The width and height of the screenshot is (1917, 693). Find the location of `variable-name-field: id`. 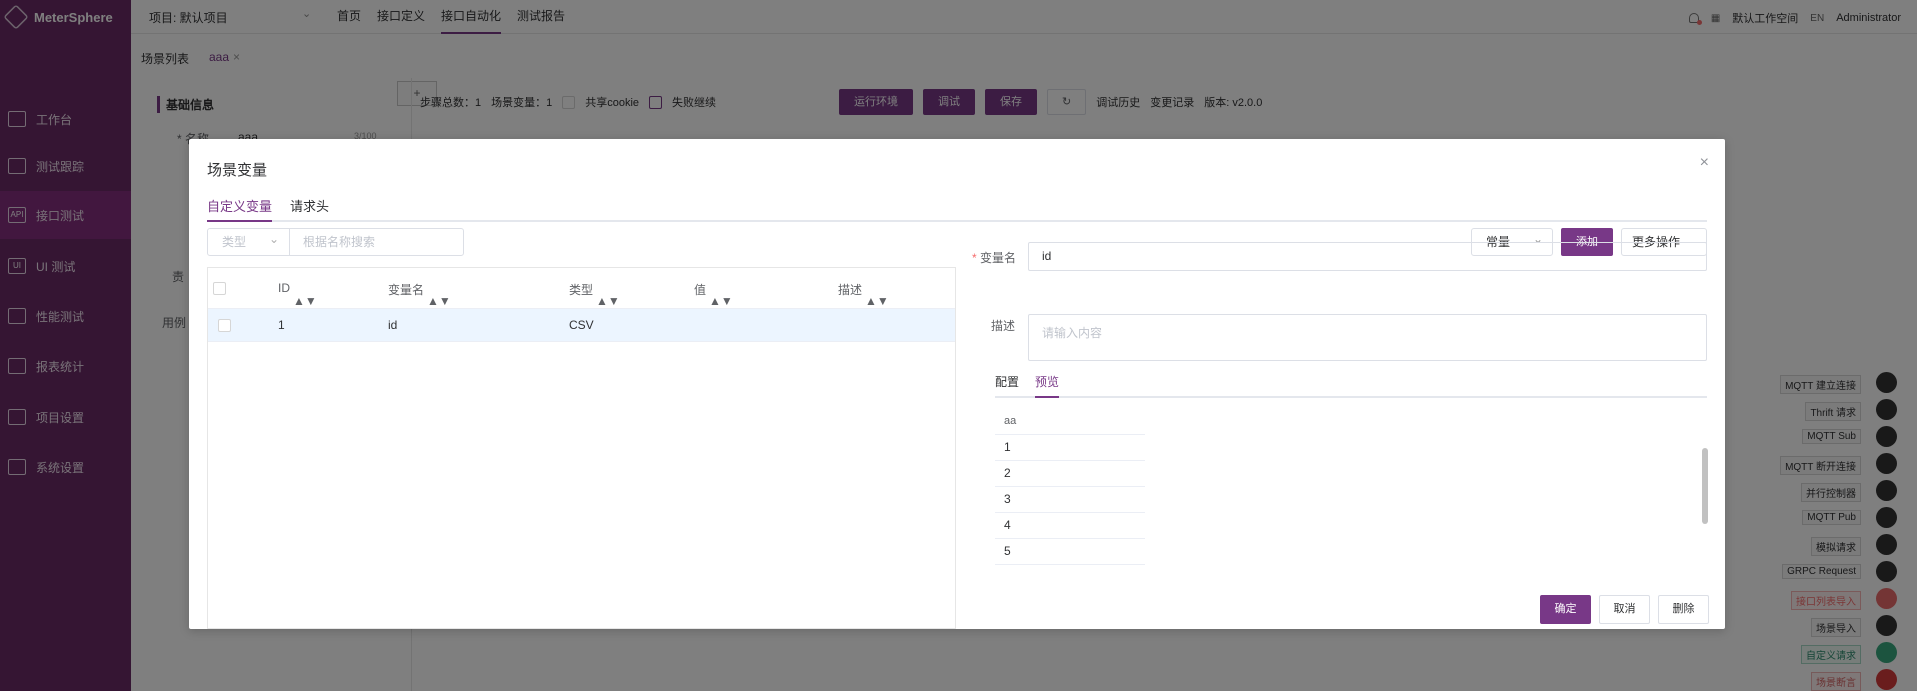

variable-name-field: id is located at coordinates (1367, 256).